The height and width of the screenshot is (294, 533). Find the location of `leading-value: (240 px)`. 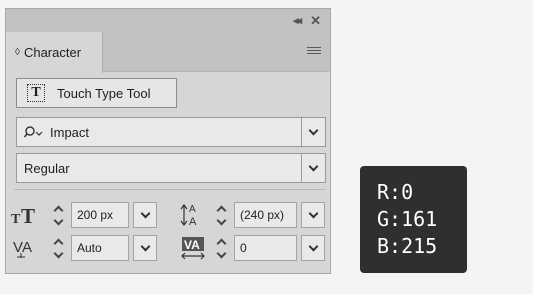

leading-value: (240 px) is located at coordinates (262, 215).